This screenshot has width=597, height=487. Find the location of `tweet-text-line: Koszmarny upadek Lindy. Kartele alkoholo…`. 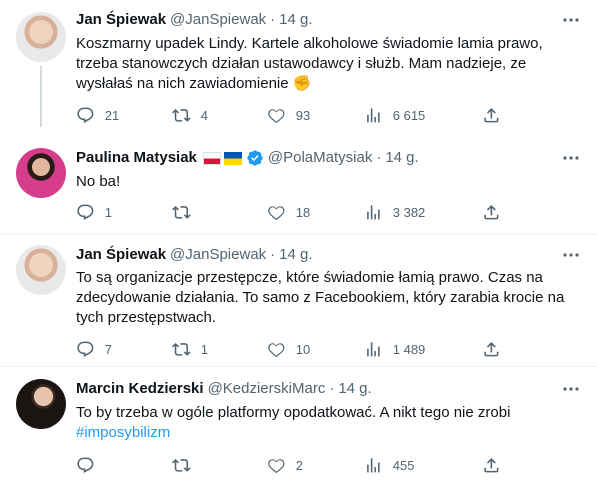

tweet-text-line: Koszmarny upadek Lindy. Kartele alkoholo… is located at coordinates (309, 43).